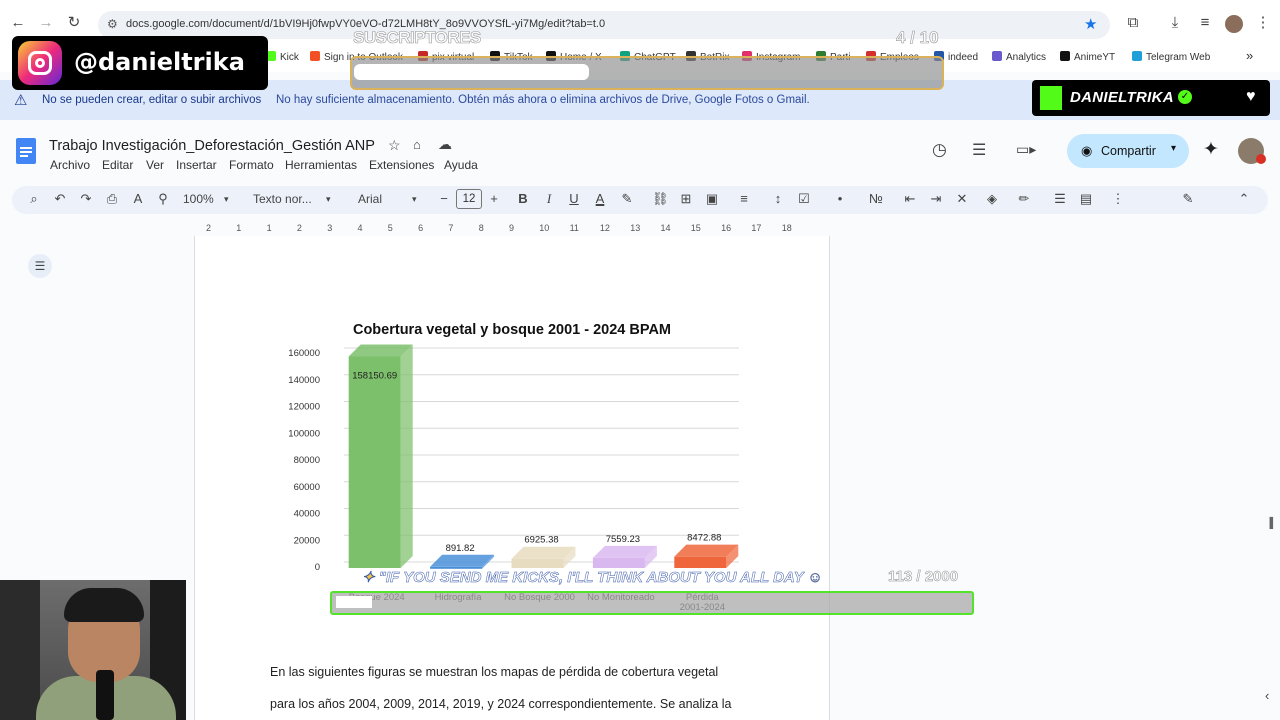  I want to click on menu-herramientas: Herramientas, so click(321, 165).